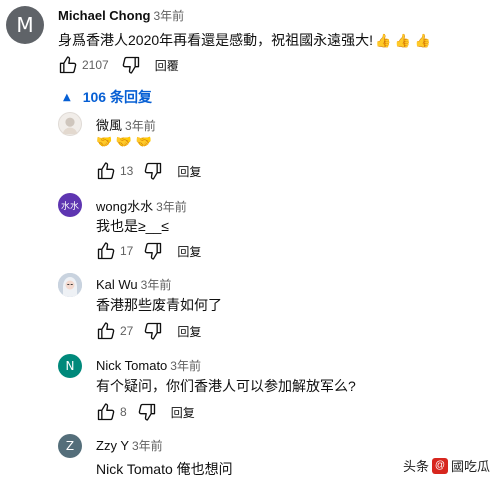  I want to click on like-count: 17, so click(127, 251).